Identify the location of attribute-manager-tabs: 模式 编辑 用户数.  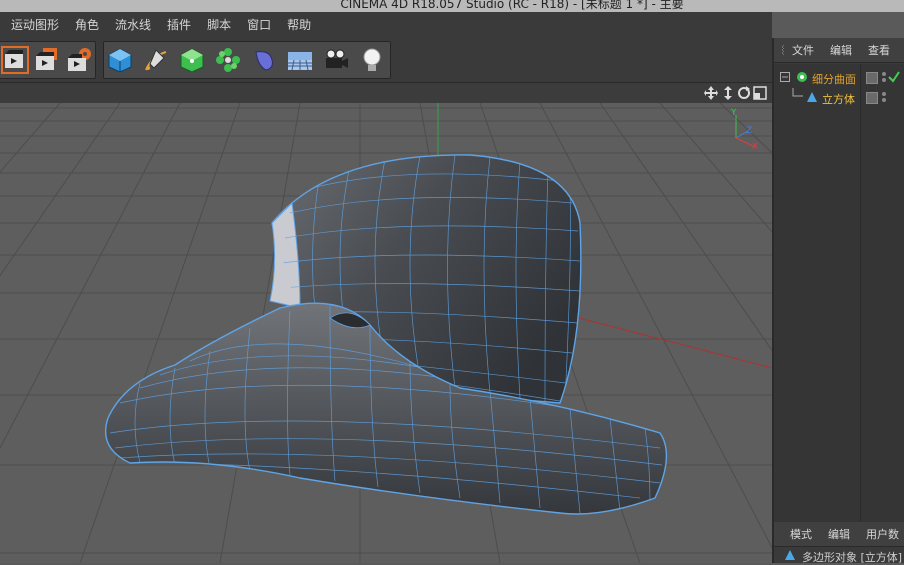
(839, 534).